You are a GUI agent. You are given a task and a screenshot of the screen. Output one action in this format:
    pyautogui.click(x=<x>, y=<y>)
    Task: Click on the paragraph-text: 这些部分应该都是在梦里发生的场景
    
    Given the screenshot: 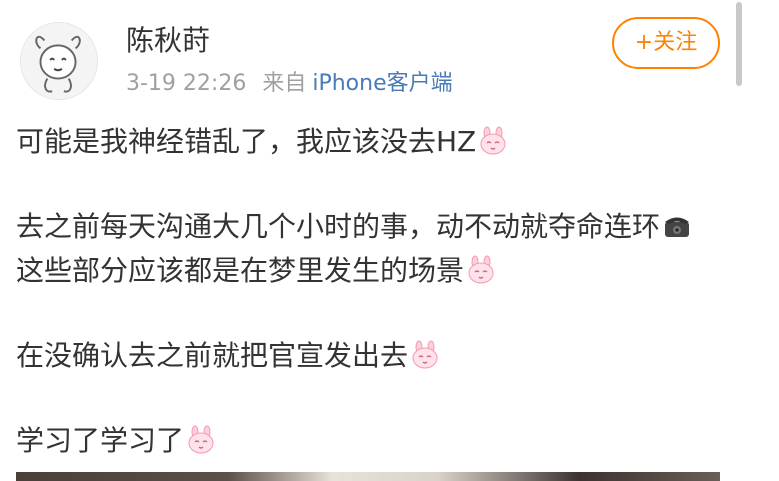 What is the action you would take?
    pyautogui.click(x=240, y=270)
    